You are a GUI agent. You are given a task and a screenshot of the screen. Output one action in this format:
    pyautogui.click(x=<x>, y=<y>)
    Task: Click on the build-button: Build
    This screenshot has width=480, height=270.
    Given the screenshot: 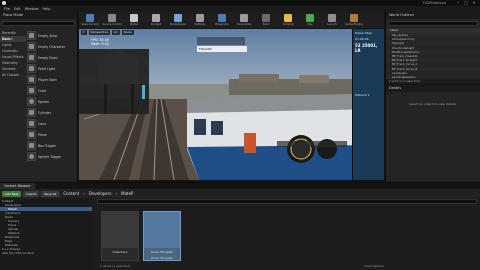 What is the action you would take?
    pyautogui.click(x=266, y=20)
    